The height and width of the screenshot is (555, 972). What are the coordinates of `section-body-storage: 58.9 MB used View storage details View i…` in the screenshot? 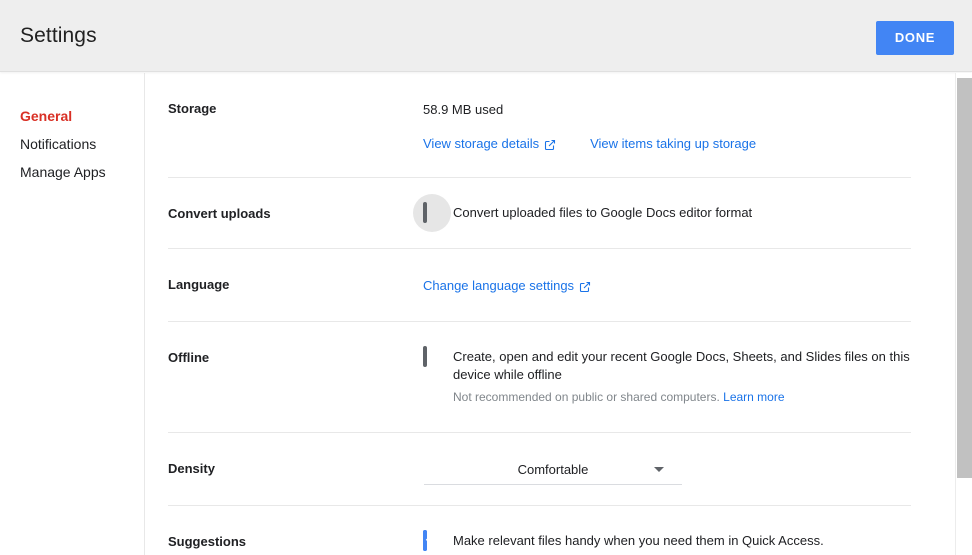 It's located at (667, 125).